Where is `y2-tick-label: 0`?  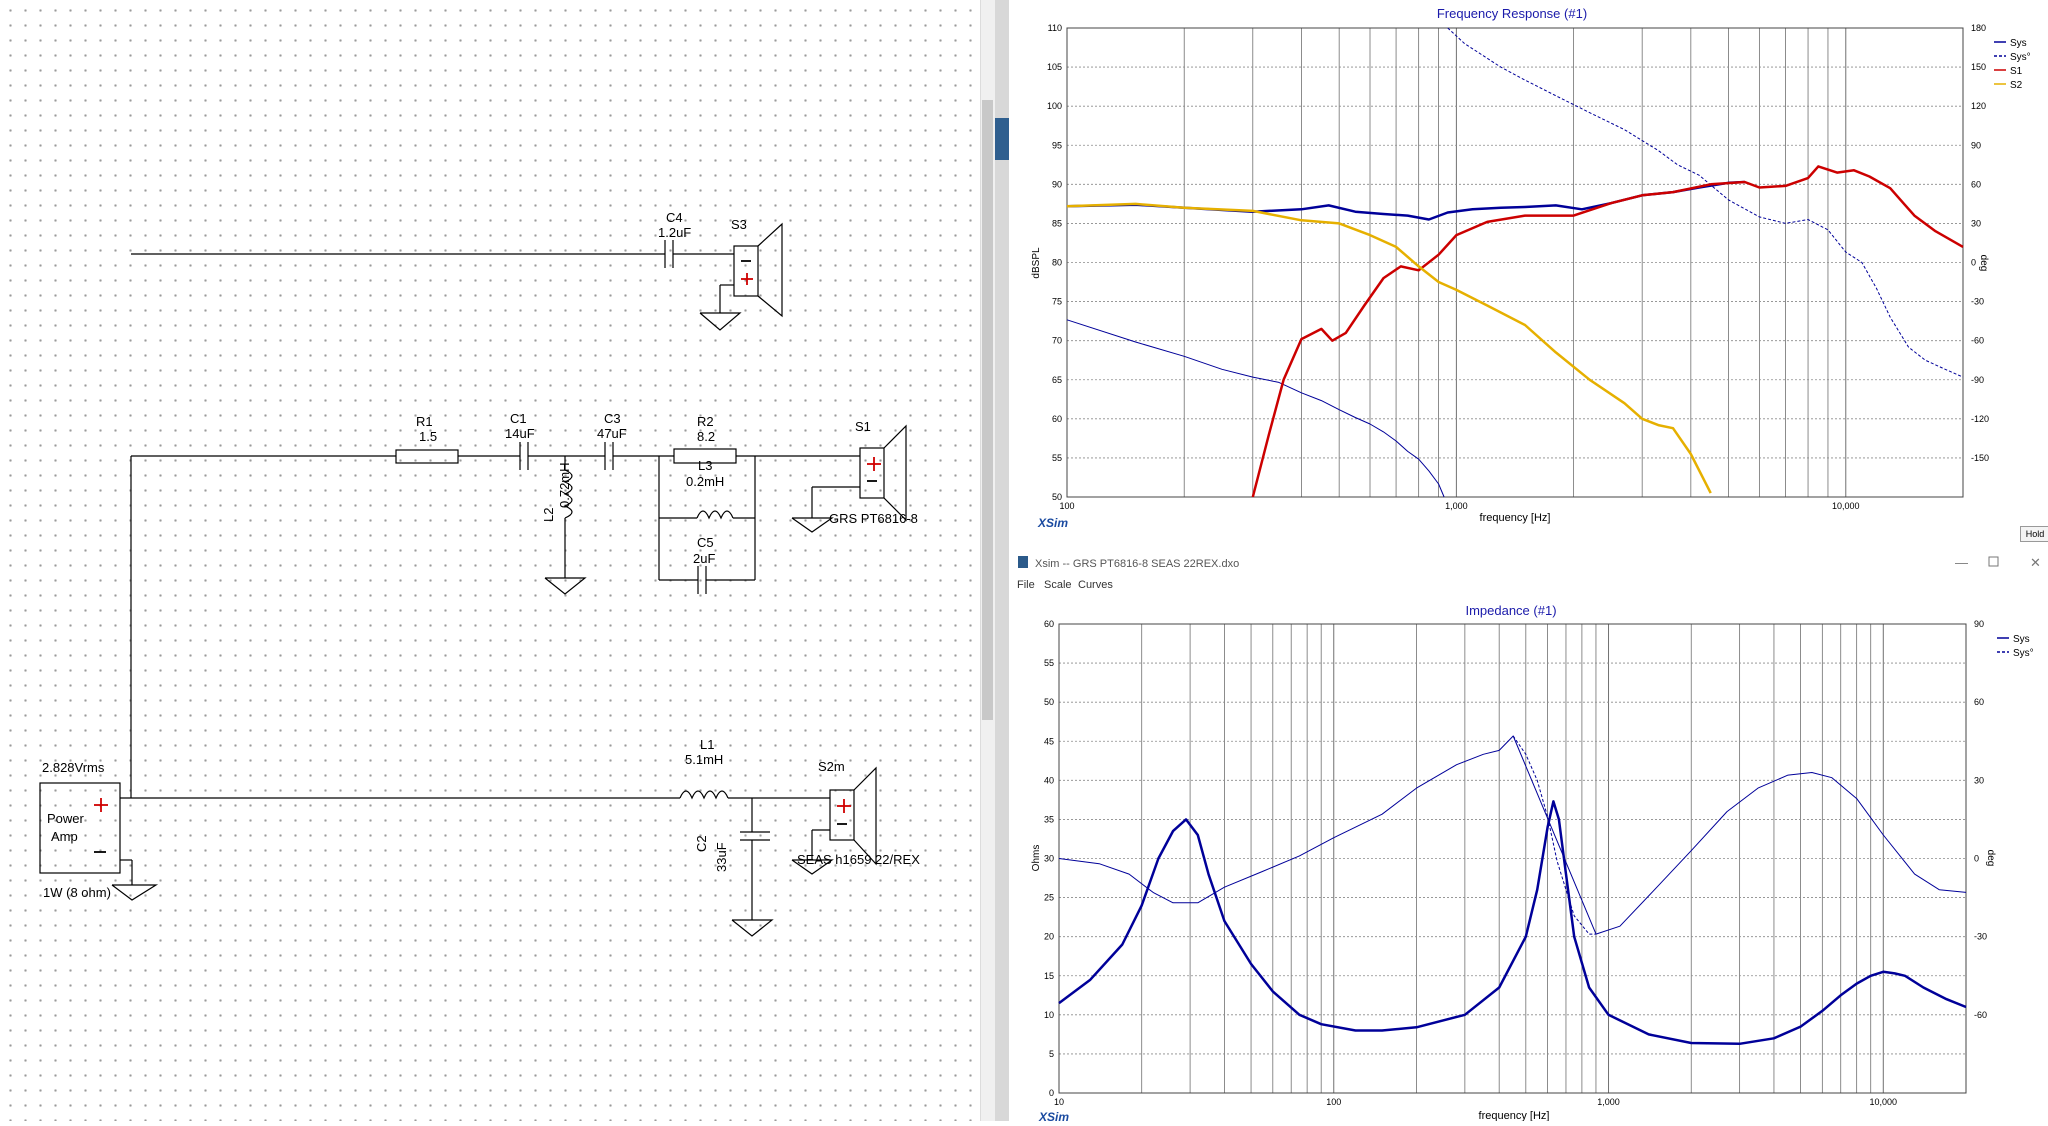
y2-tick-label: 0 is located at coordinates (1973, 263).